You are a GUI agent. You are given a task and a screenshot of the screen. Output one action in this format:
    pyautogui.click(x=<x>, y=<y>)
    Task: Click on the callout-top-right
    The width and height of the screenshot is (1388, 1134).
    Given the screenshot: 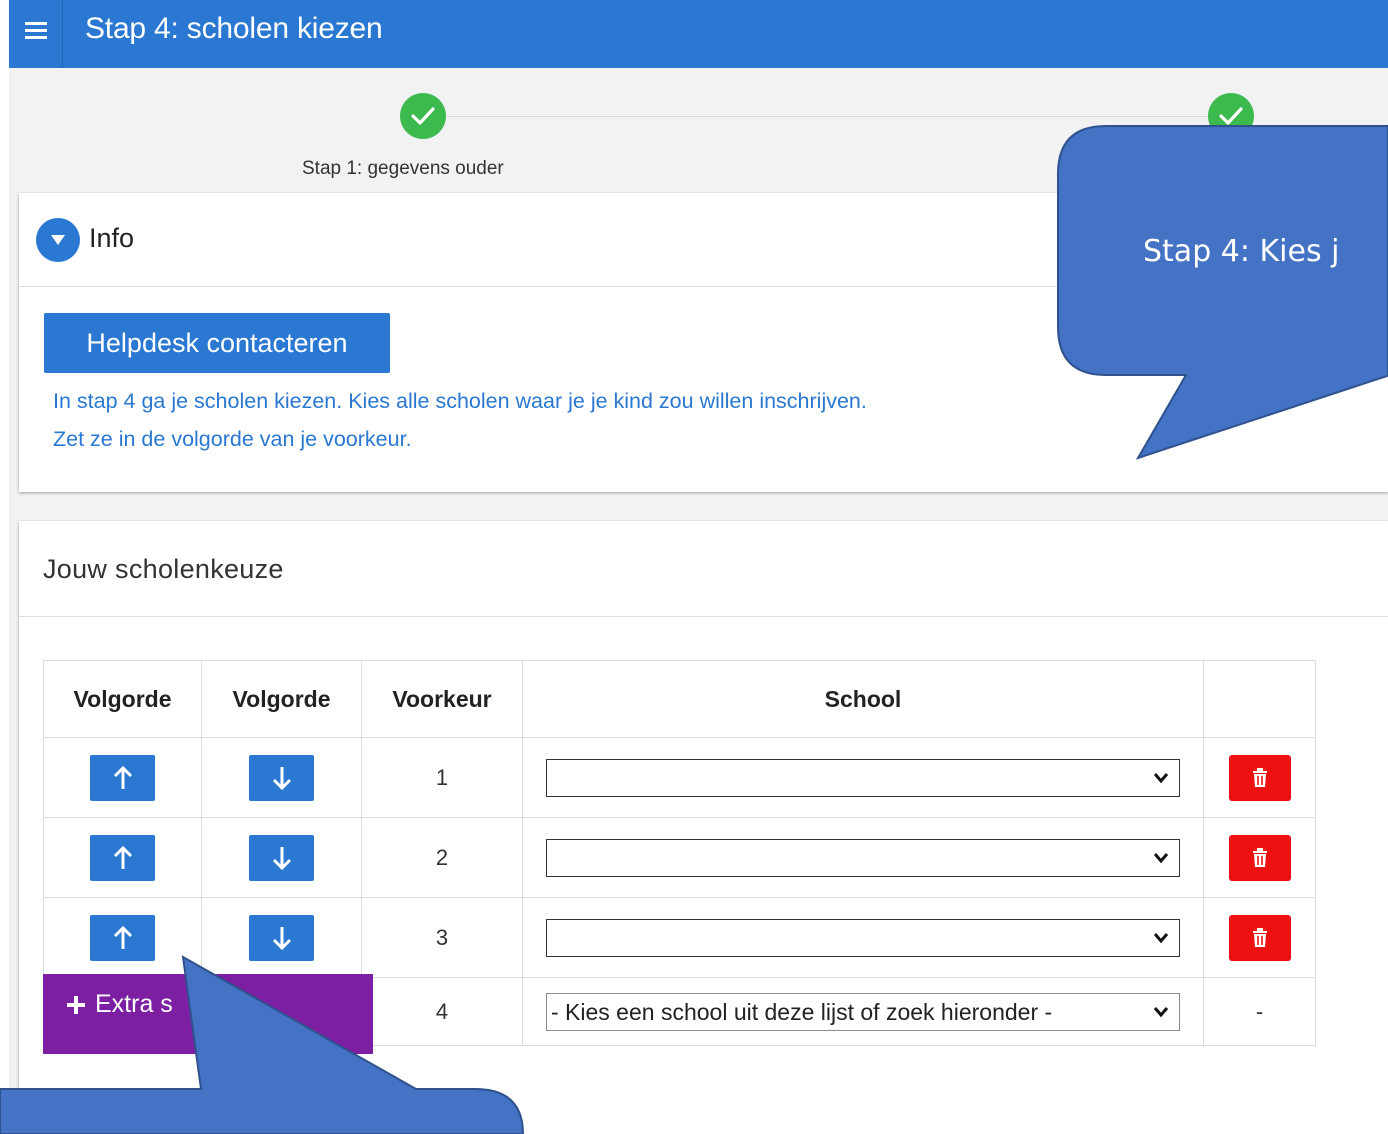 What is the action you would take?
    pyautogui.click(x=1222, y=292)
    